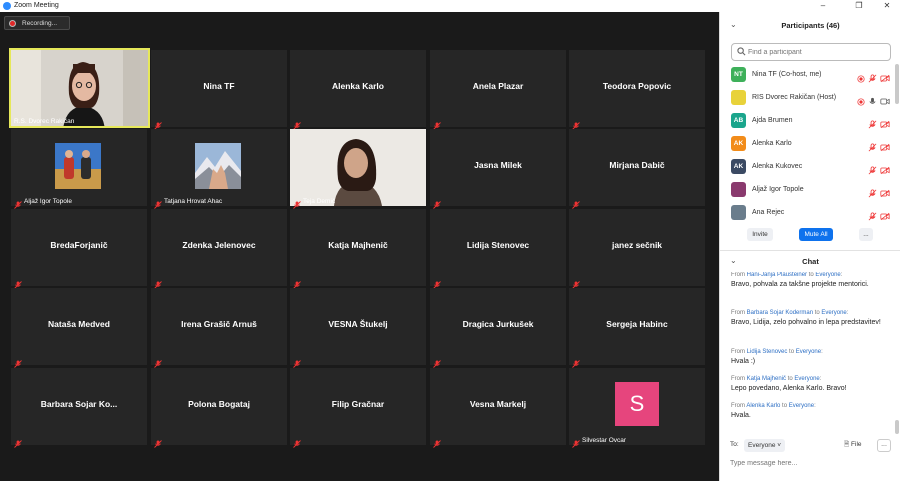  What do you see at coordinates (807, 121) in the screenshot?
I see `participant-row: AB Ajda Brumen` at bounding box center [807, 121].